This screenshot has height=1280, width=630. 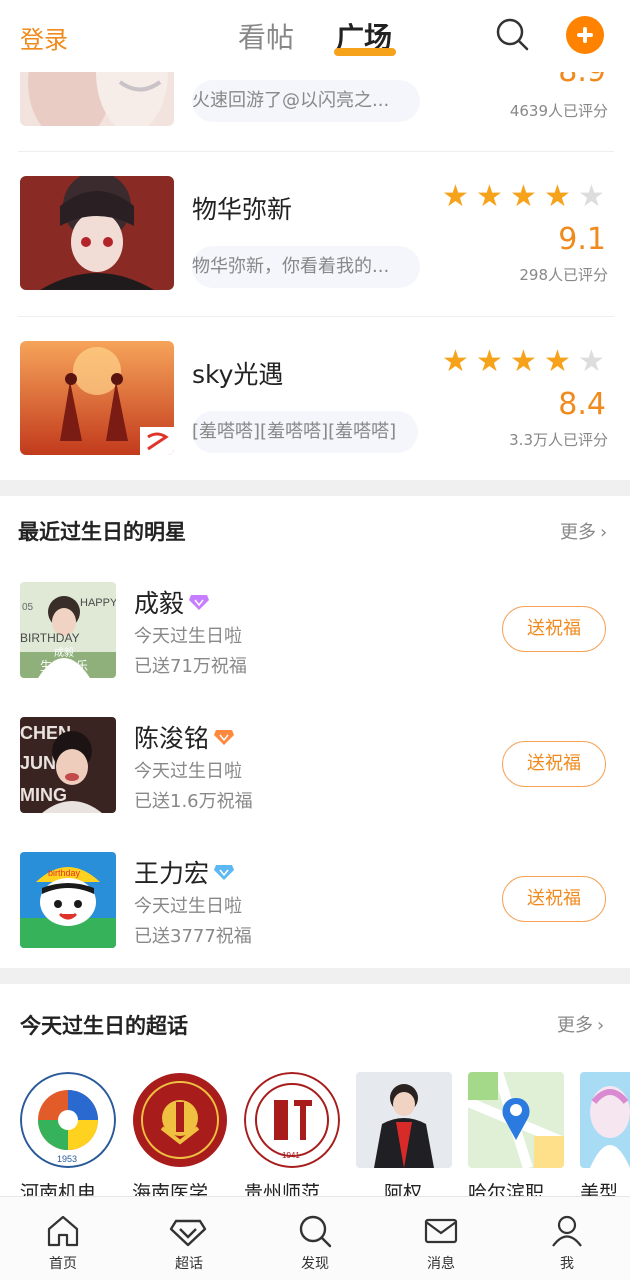 I want to click on nav-messages: 消息, so click(x=441, y=1238).